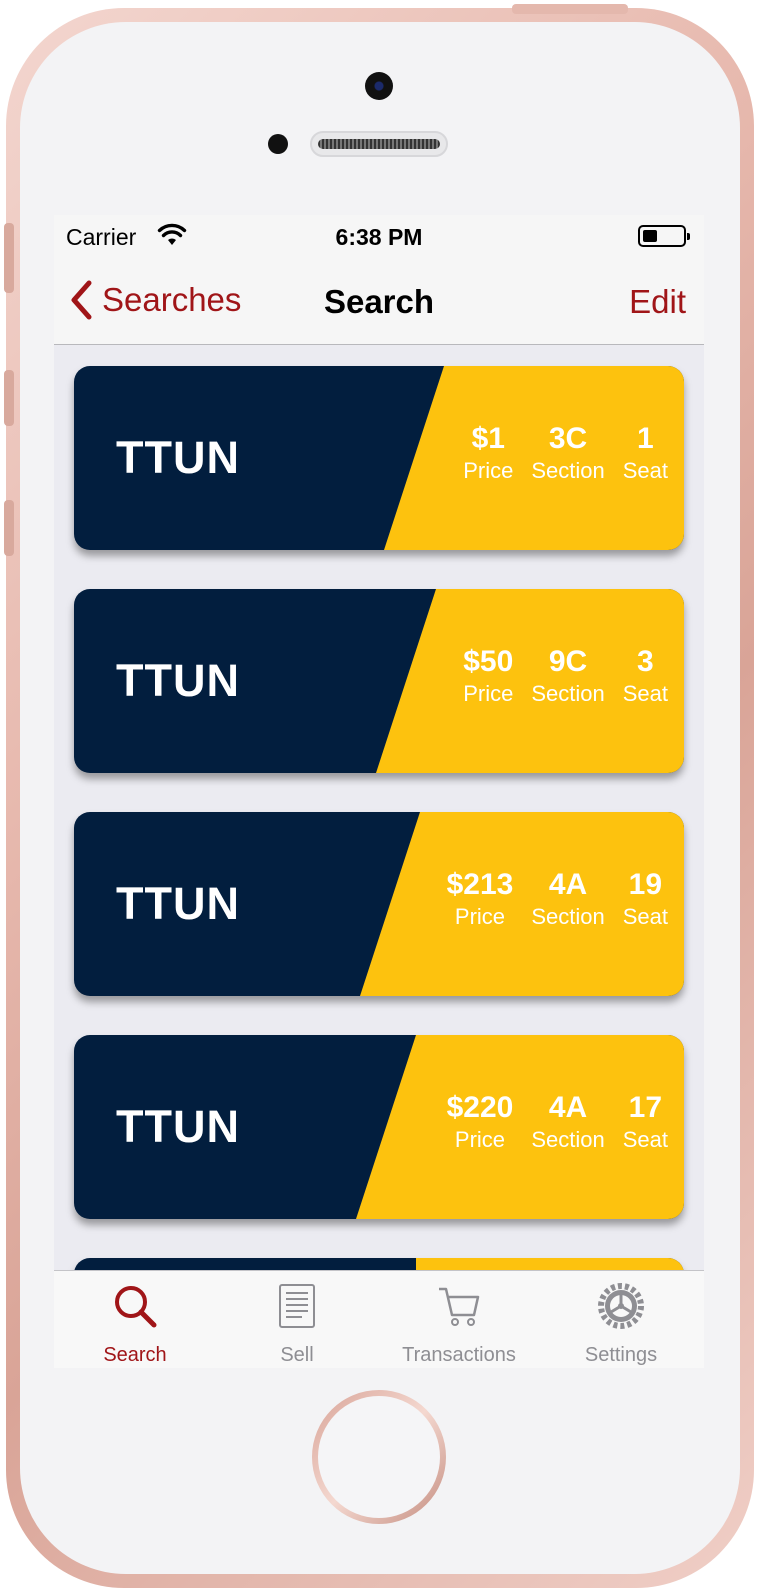  I want to click on mute-switch, so click(9, 258).